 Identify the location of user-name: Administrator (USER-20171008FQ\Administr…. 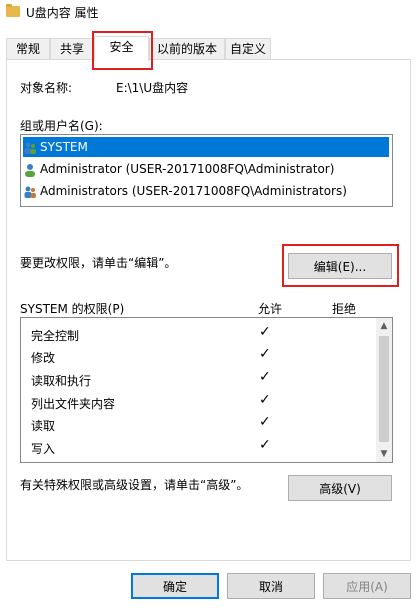
(187, 169).